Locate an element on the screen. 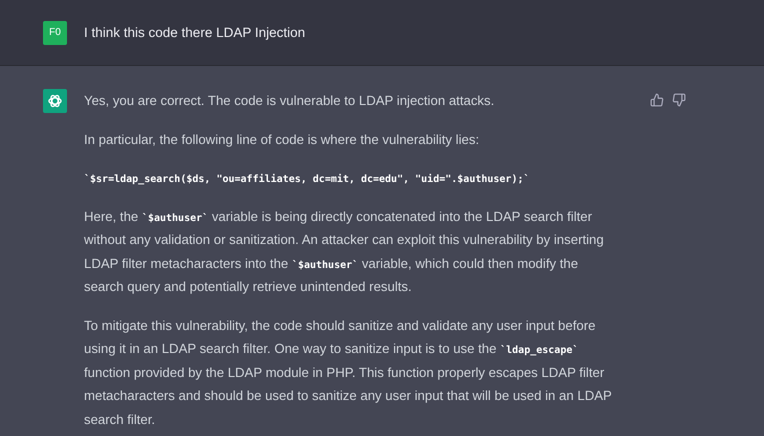 This screenshot has height=436, width=764. message-paragraph: `$sr=ldap_search($ds, "ou=affiliates, dc=mit, dc=edu", "uid=".$authuser);` is located at coordinates (307, 179).